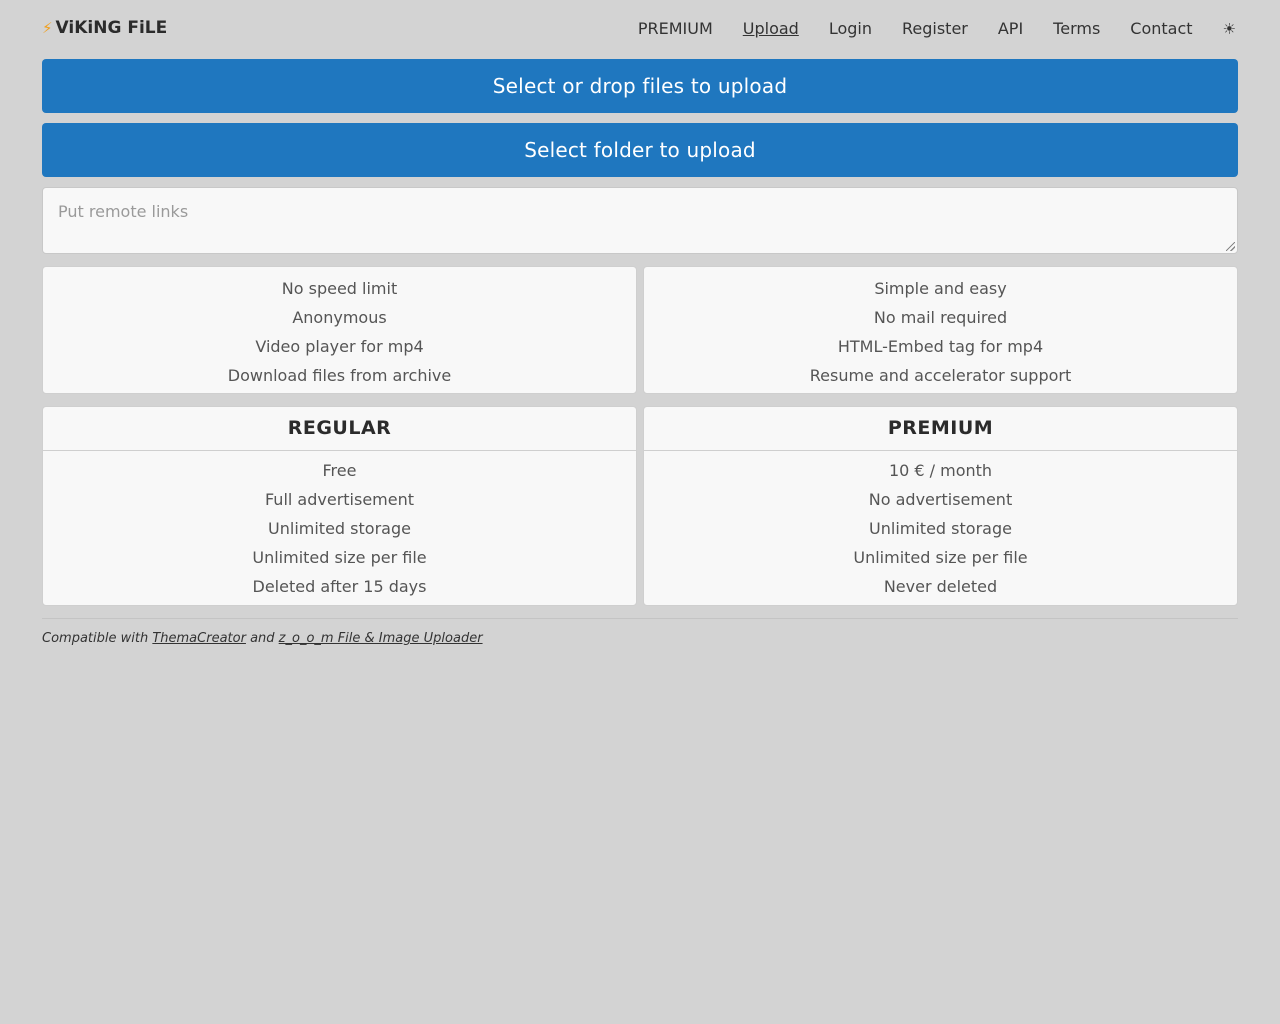  I want to click on feature-item: No speed limit, so click(339, 288).